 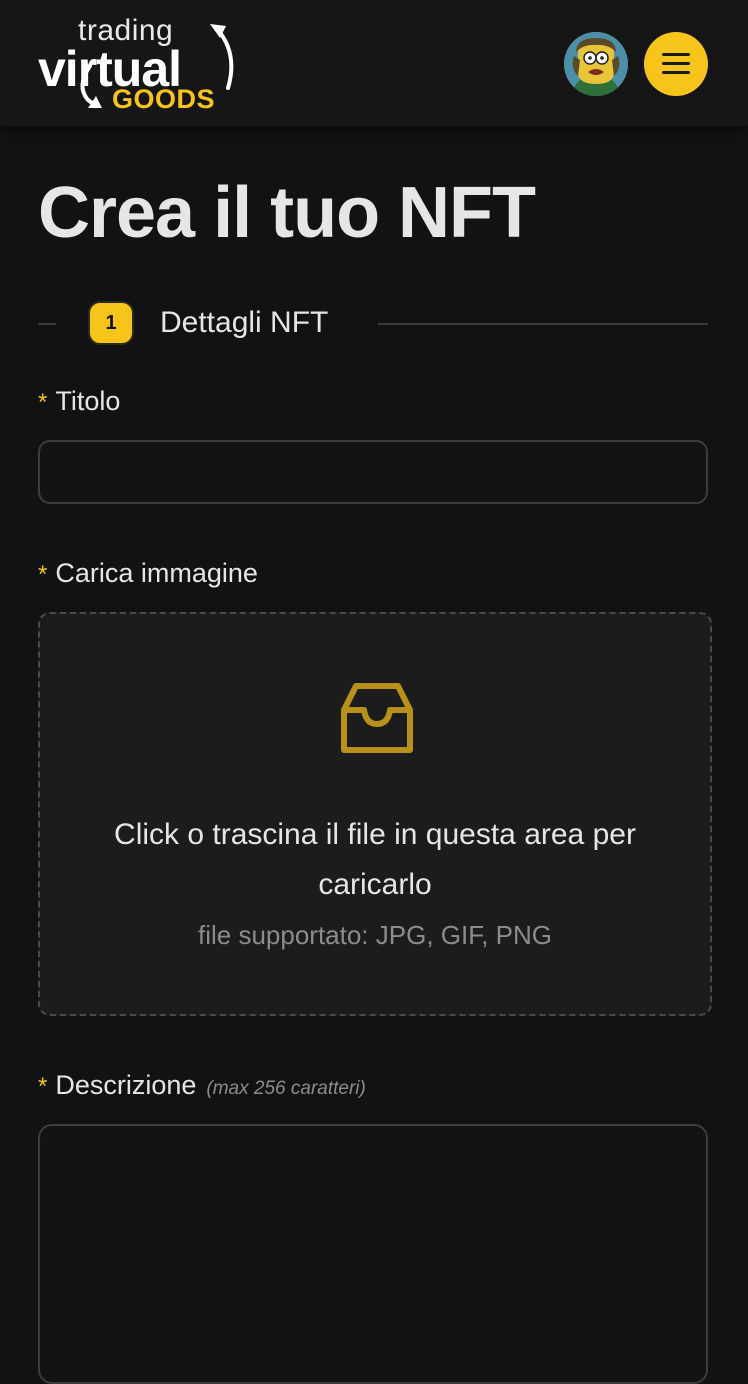 What do you see at coordinates (287, 213) in the screenshot?
I see `page-title: Crea il tuo NFT` at bounding box center [287, 213].